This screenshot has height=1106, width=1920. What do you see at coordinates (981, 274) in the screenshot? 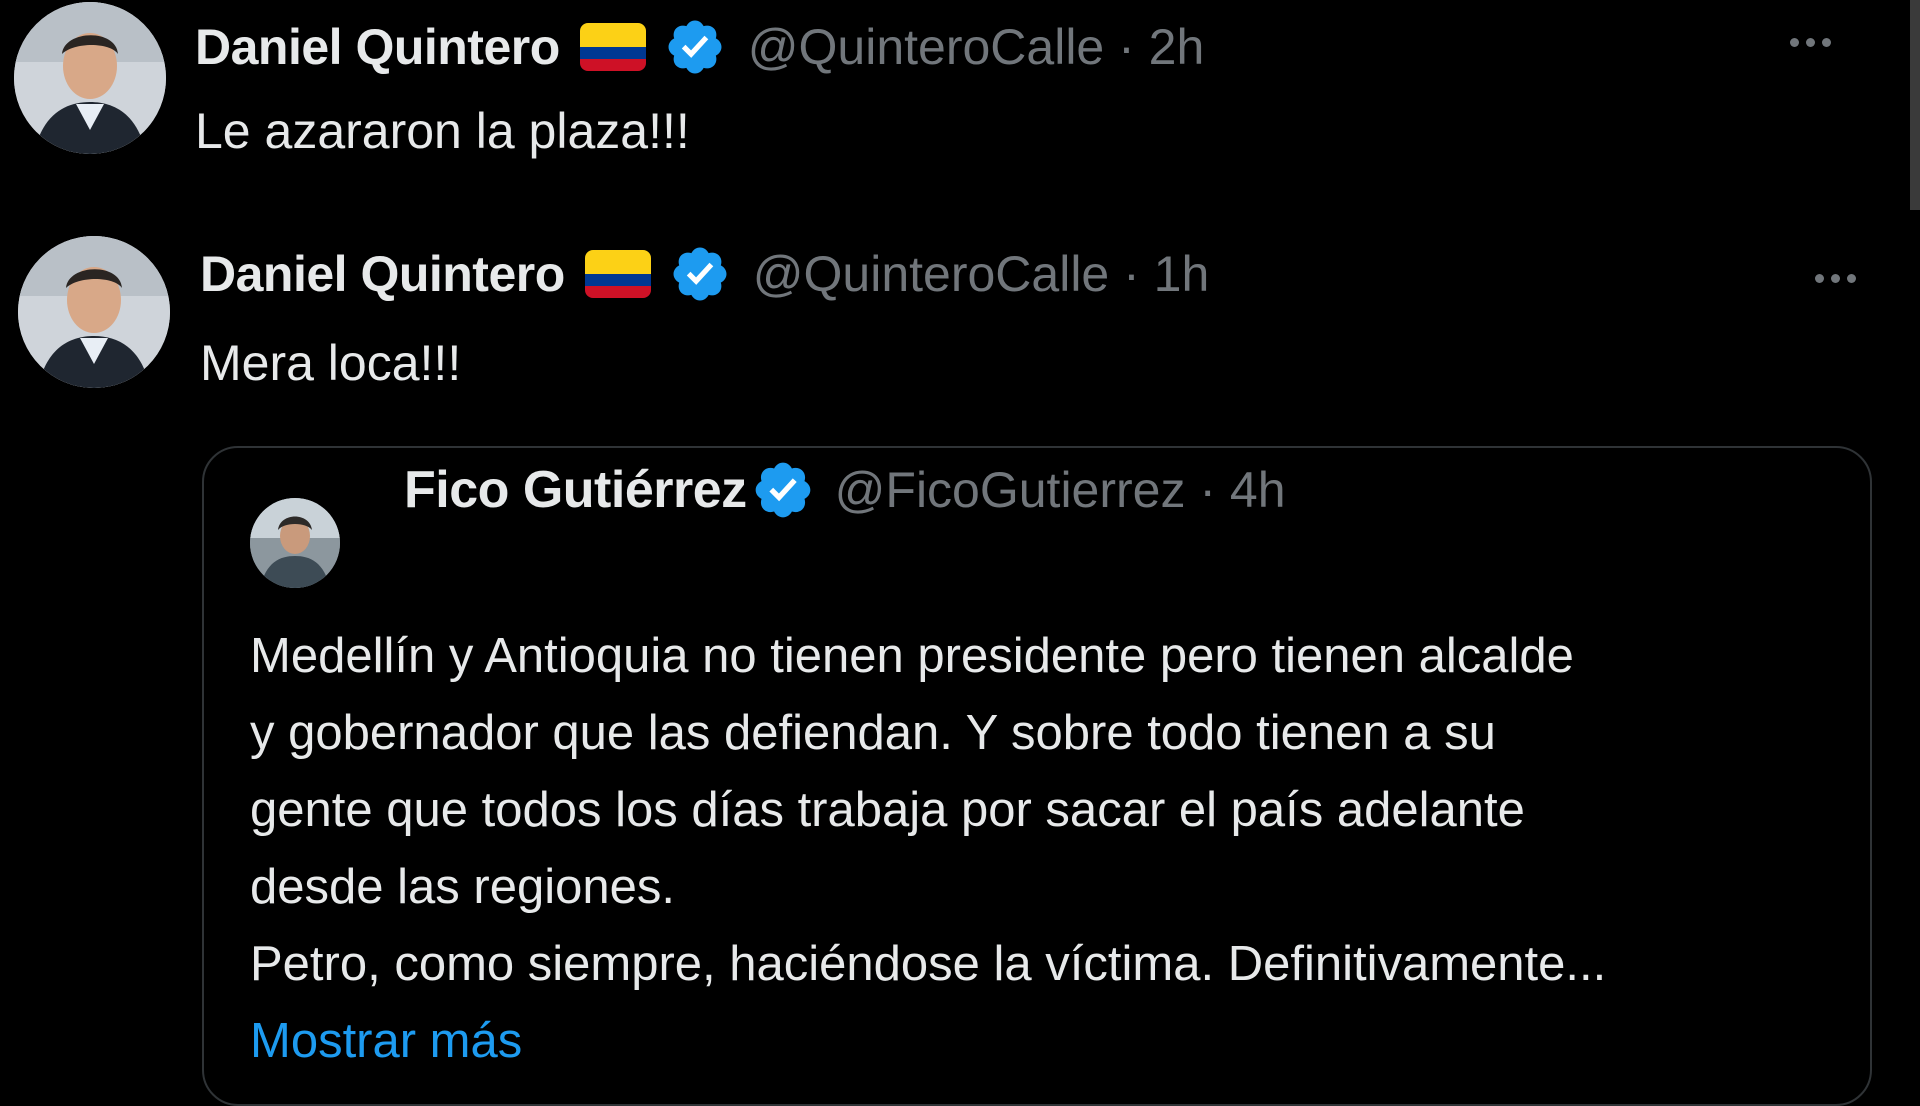
I see `handle-and-time: @QuinteroCalle · 1h` at bounding box center [981, 274].